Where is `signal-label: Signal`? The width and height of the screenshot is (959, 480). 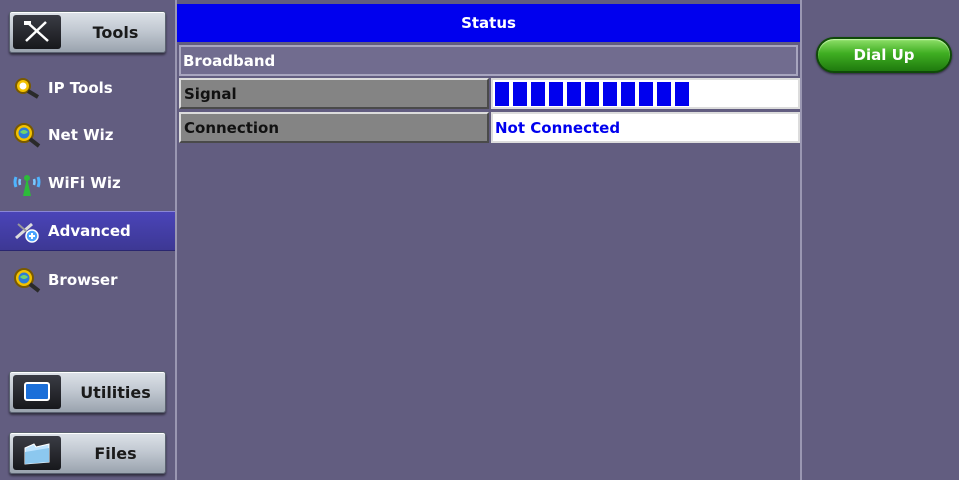 signal-label: Signal is located at coordinates (334, 93).